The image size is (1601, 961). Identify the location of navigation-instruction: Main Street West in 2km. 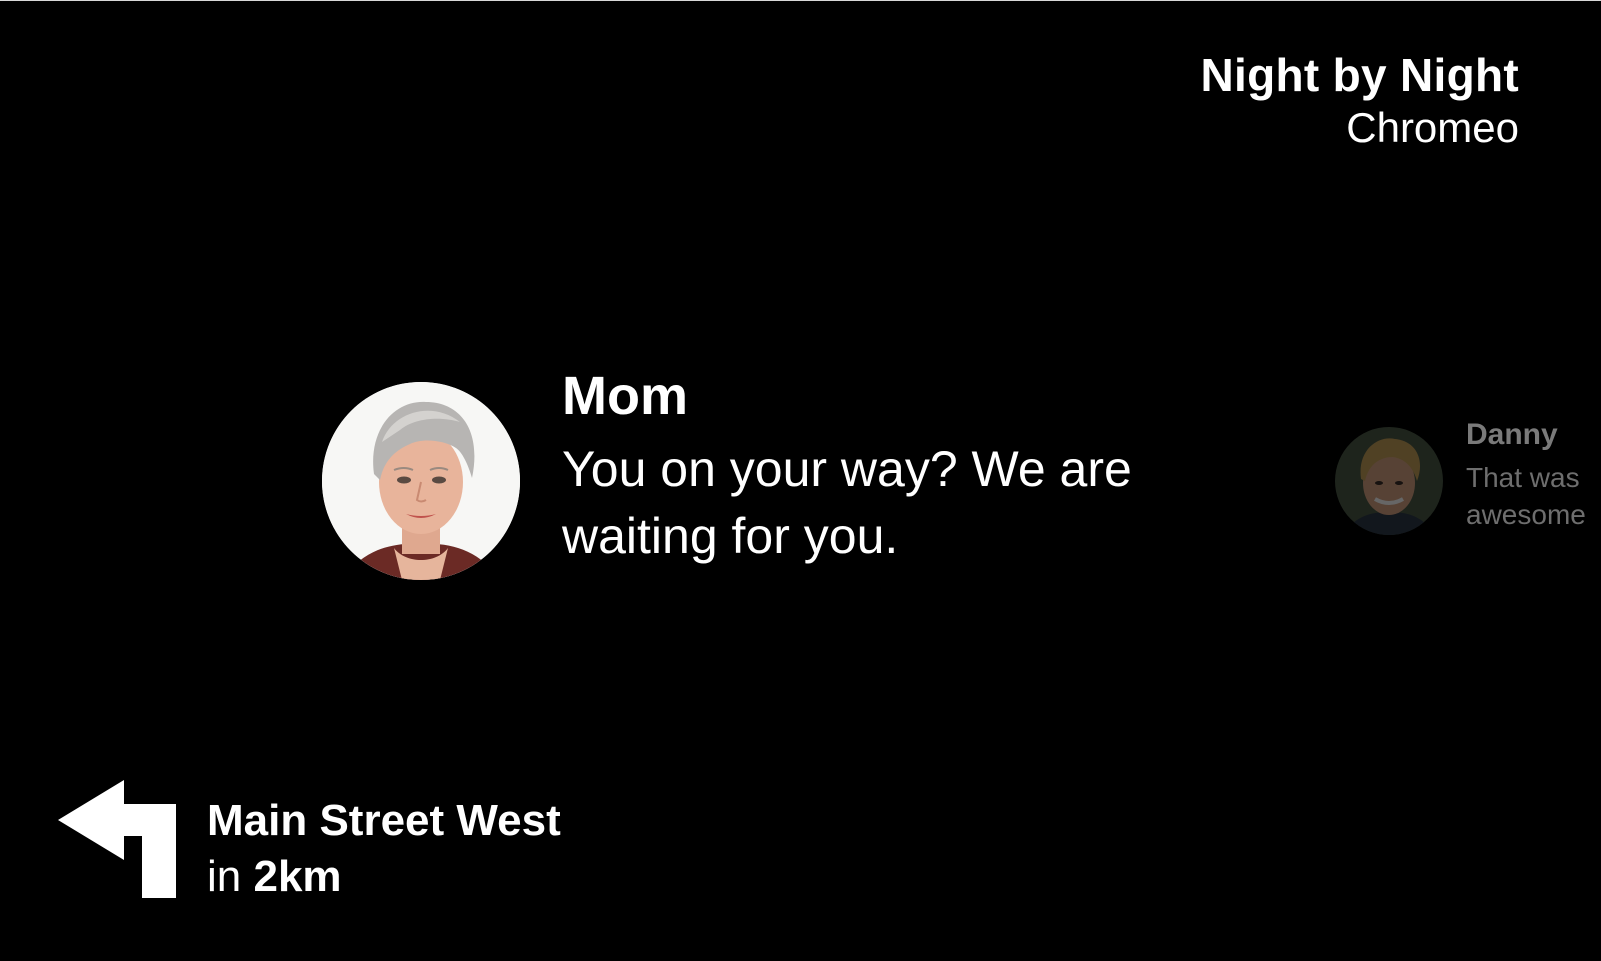
(384, 849).